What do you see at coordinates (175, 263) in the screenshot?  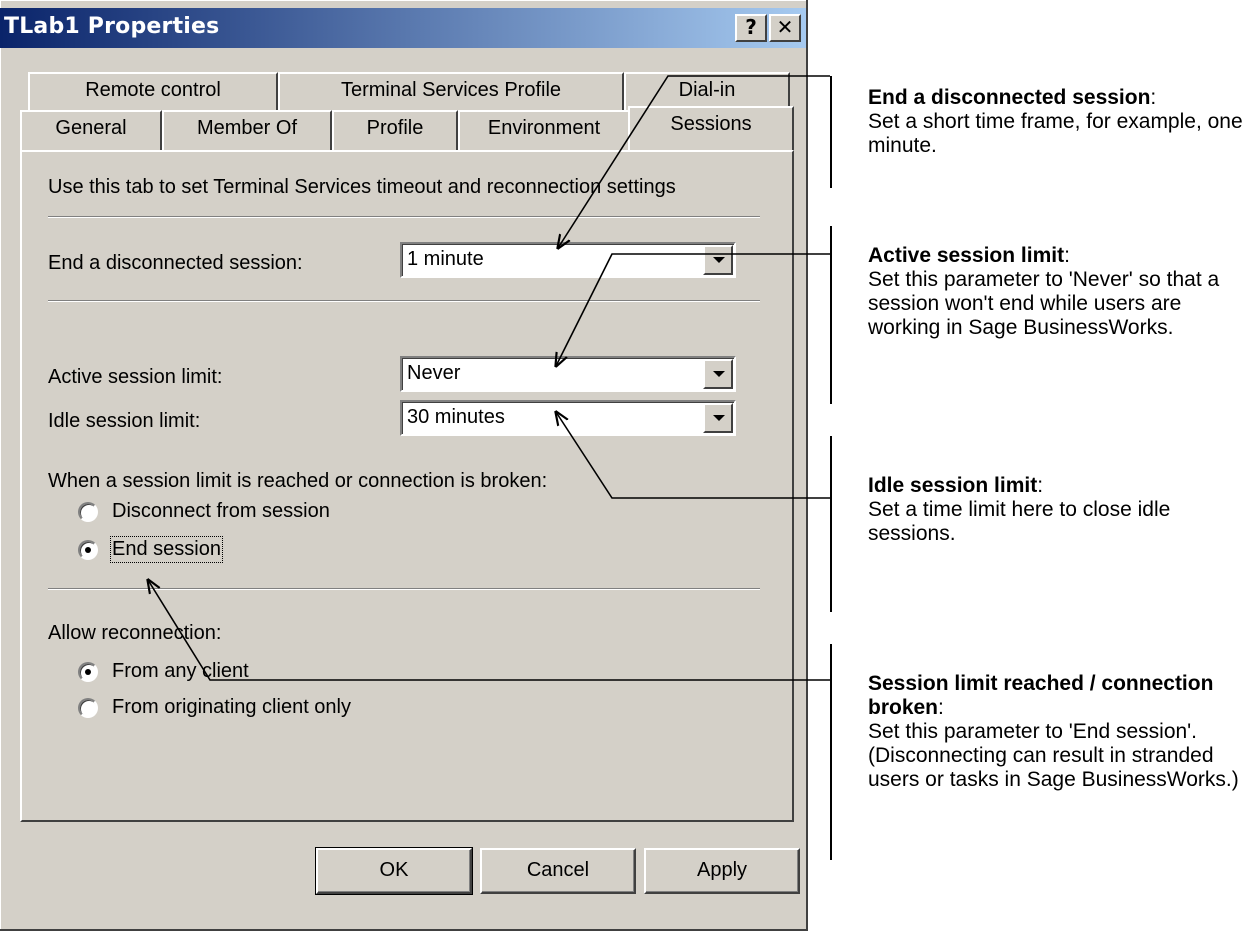 I see `end-disconnected-label: End a disconnected session:` at bounding box center [175, 263].